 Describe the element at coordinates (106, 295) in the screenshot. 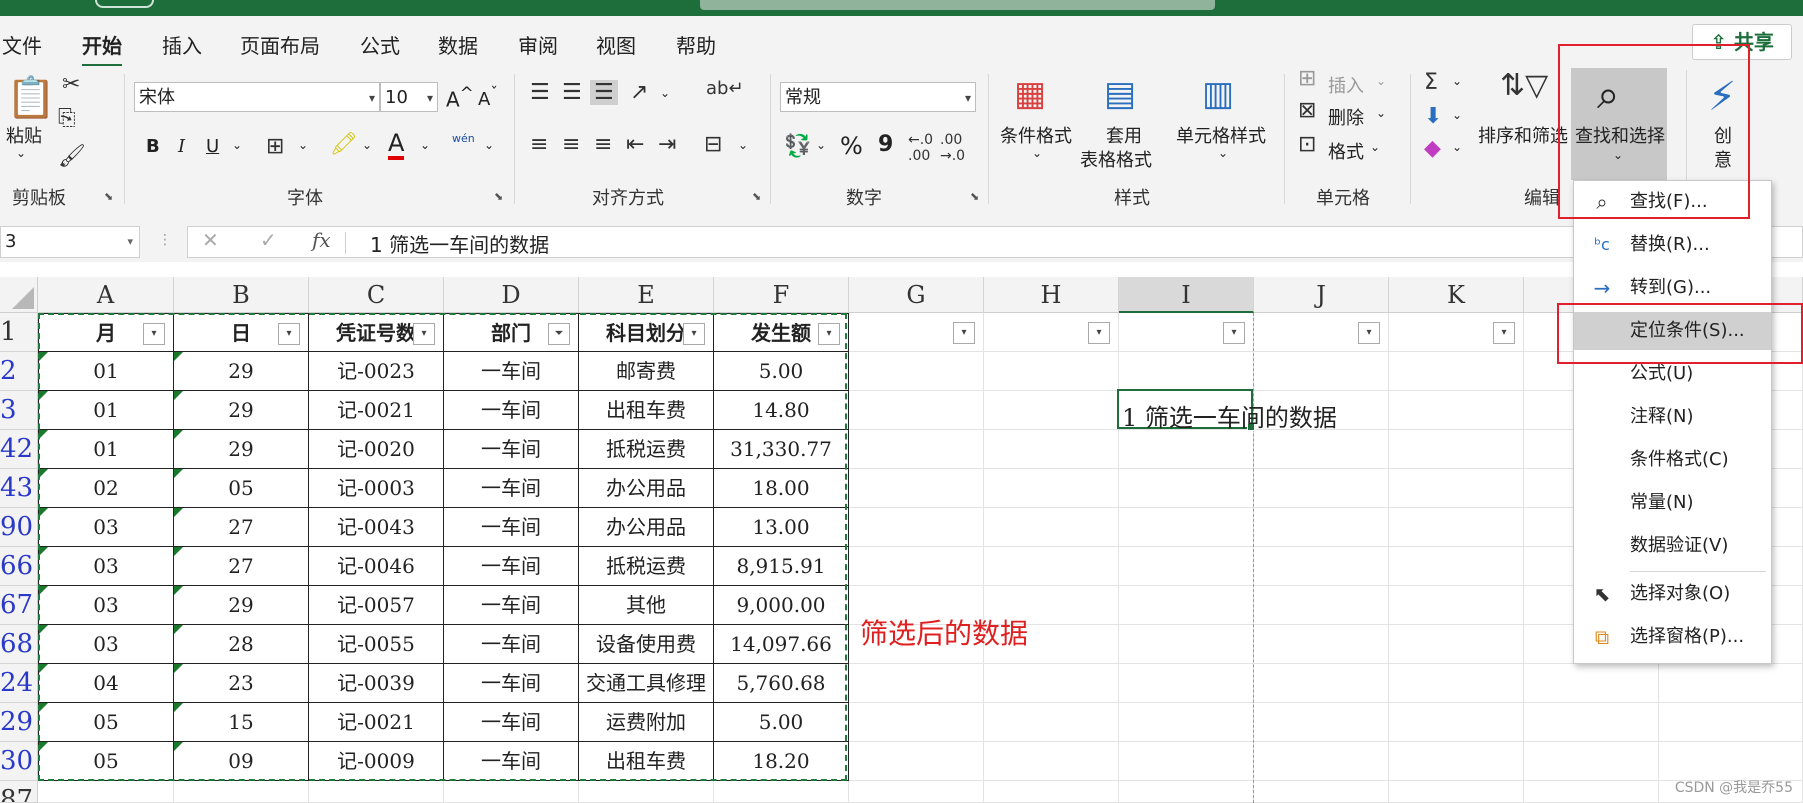

I see `column-header-a: A` at that location.